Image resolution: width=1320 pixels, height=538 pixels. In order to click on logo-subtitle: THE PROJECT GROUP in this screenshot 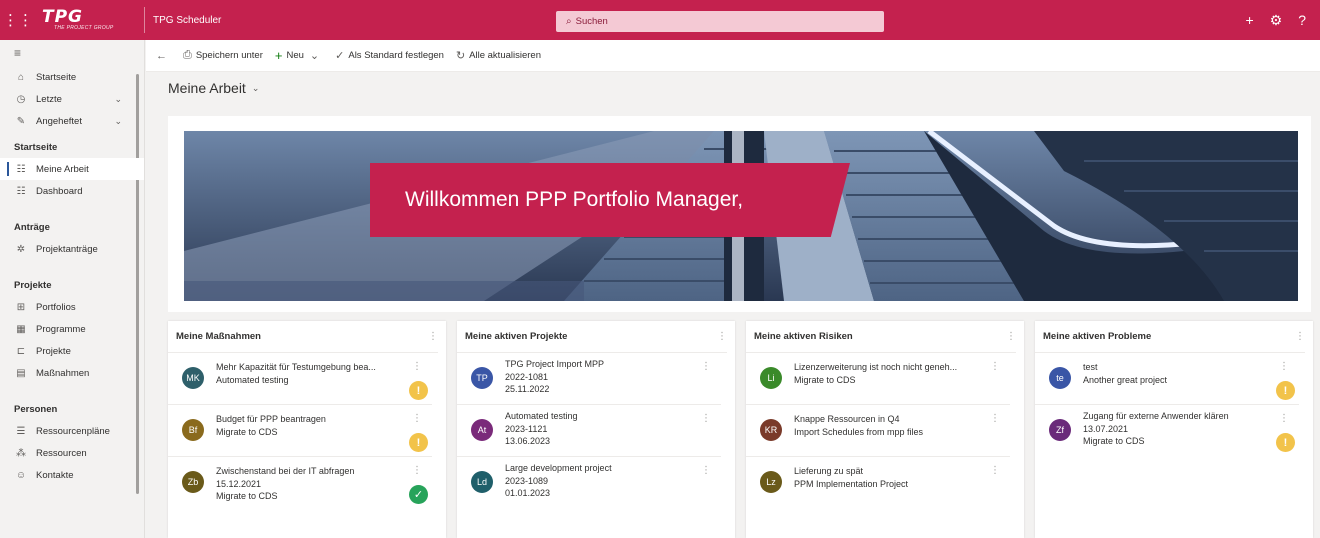, I will do `click(84, 28)`.